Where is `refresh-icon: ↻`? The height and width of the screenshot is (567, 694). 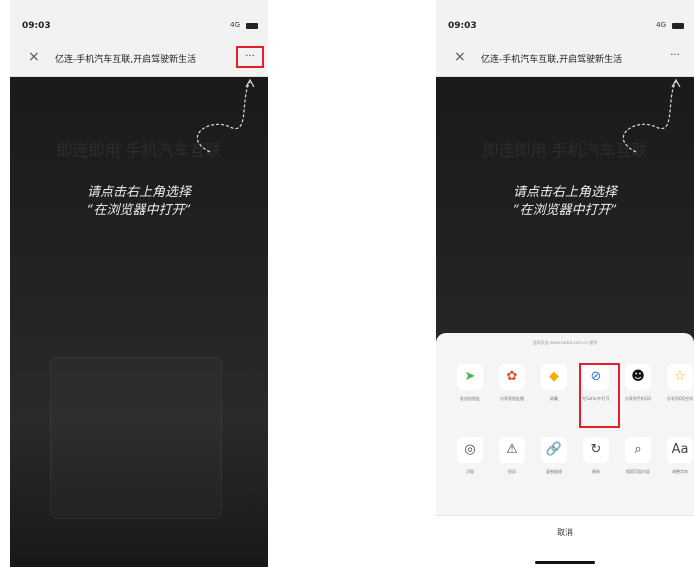
refresh-icon: ↻ is located at coordinates (596, 450).